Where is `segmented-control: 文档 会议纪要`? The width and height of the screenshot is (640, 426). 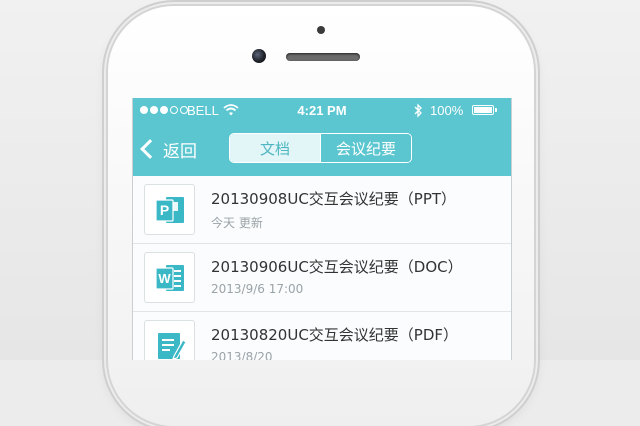 segmented-control: 文档 会议纪要 is located at coordinates (320, 148).